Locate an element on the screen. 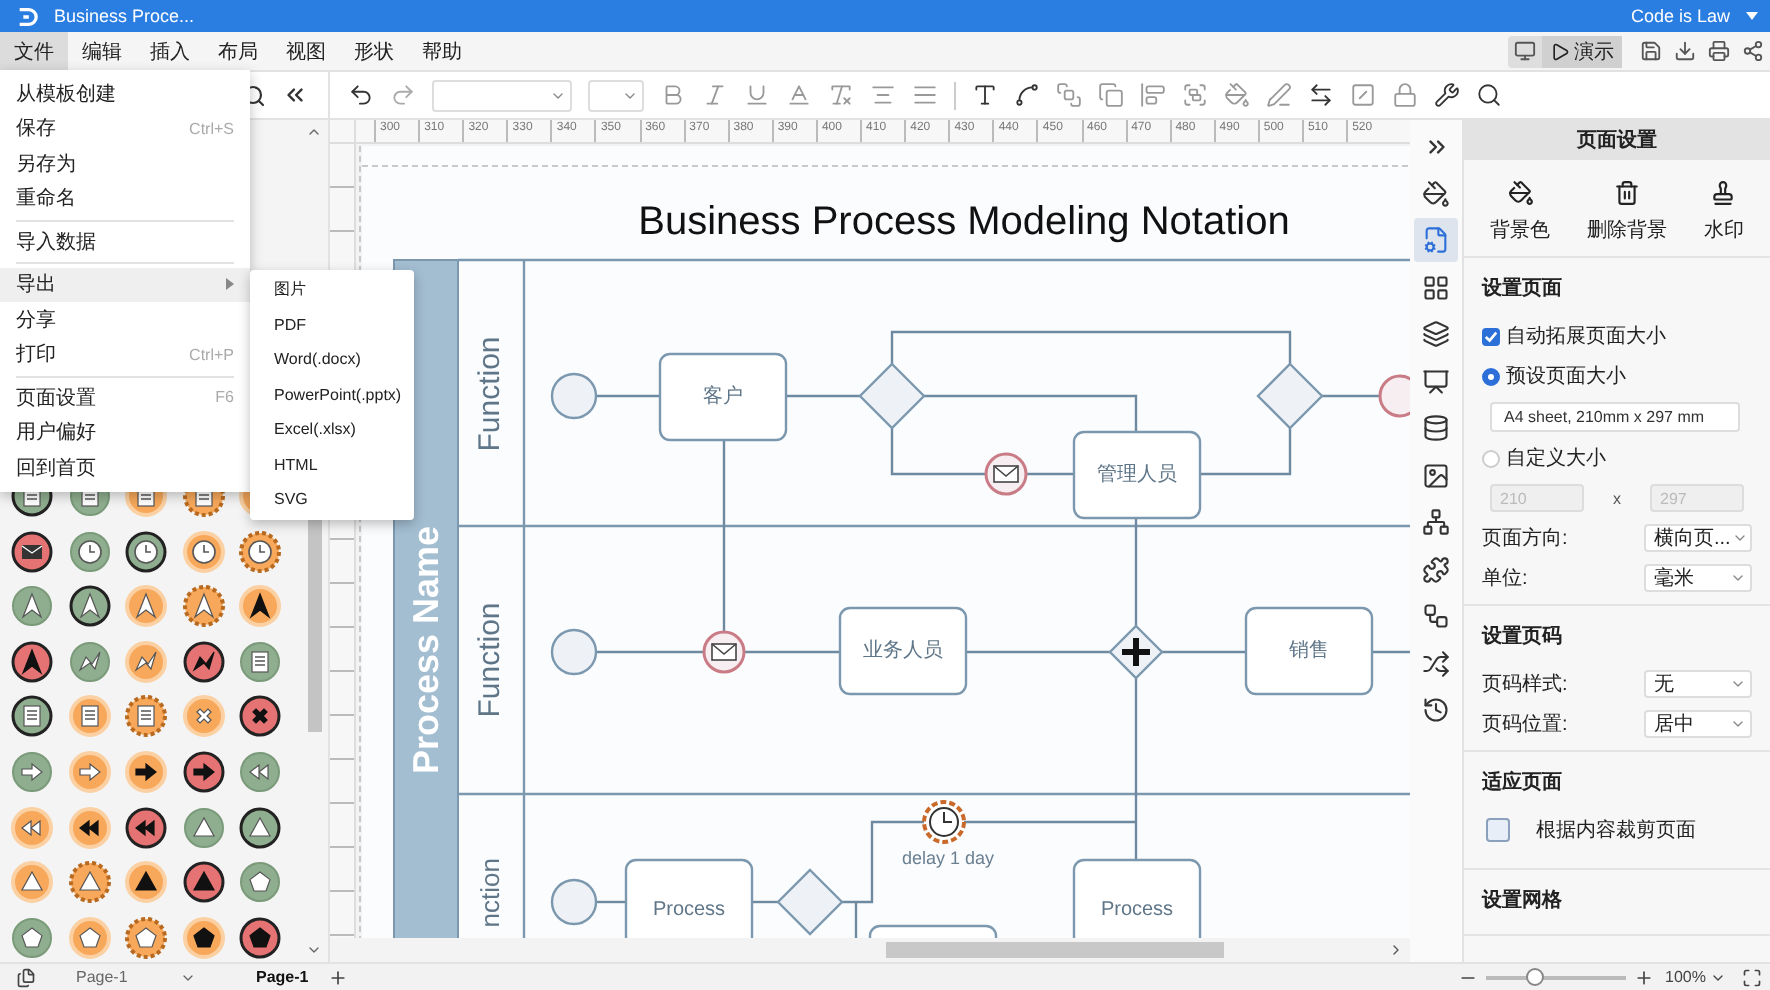 Image resolution: width=1770 pixels, height=990 pixels. lane-label: Function is located at coordinates (490, 660).